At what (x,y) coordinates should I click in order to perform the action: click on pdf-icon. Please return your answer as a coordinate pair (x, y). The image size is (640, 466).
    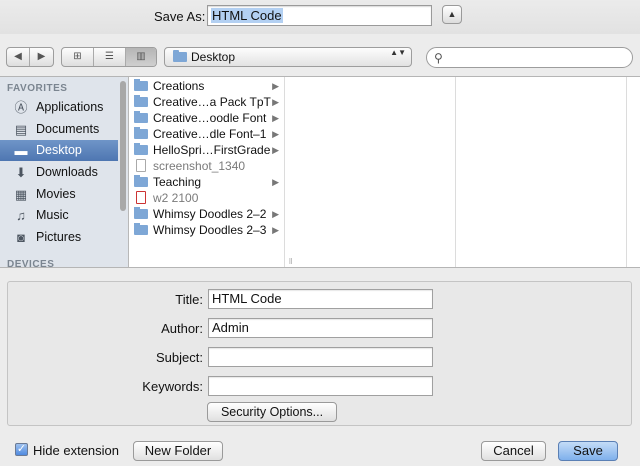
    Looking at the image, I should click on (141, 197).